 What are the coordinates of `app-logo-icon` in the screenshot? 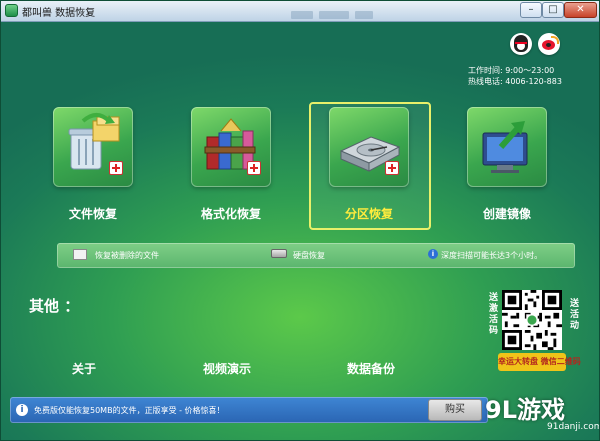 It's located at (11, 10).